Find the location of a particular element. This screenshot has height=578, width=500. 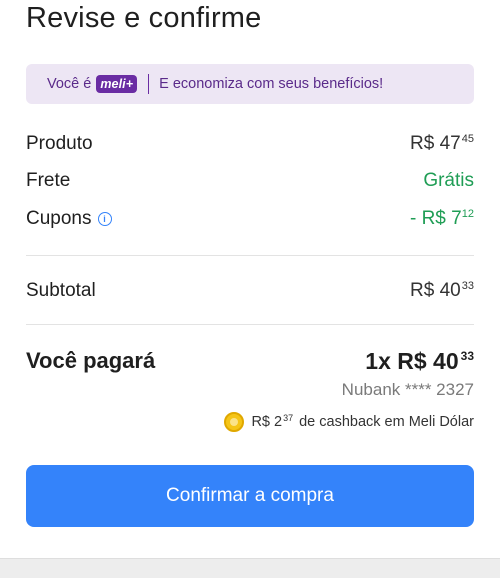

subtotal-cents: 33 is located at coordinates (467, 286).